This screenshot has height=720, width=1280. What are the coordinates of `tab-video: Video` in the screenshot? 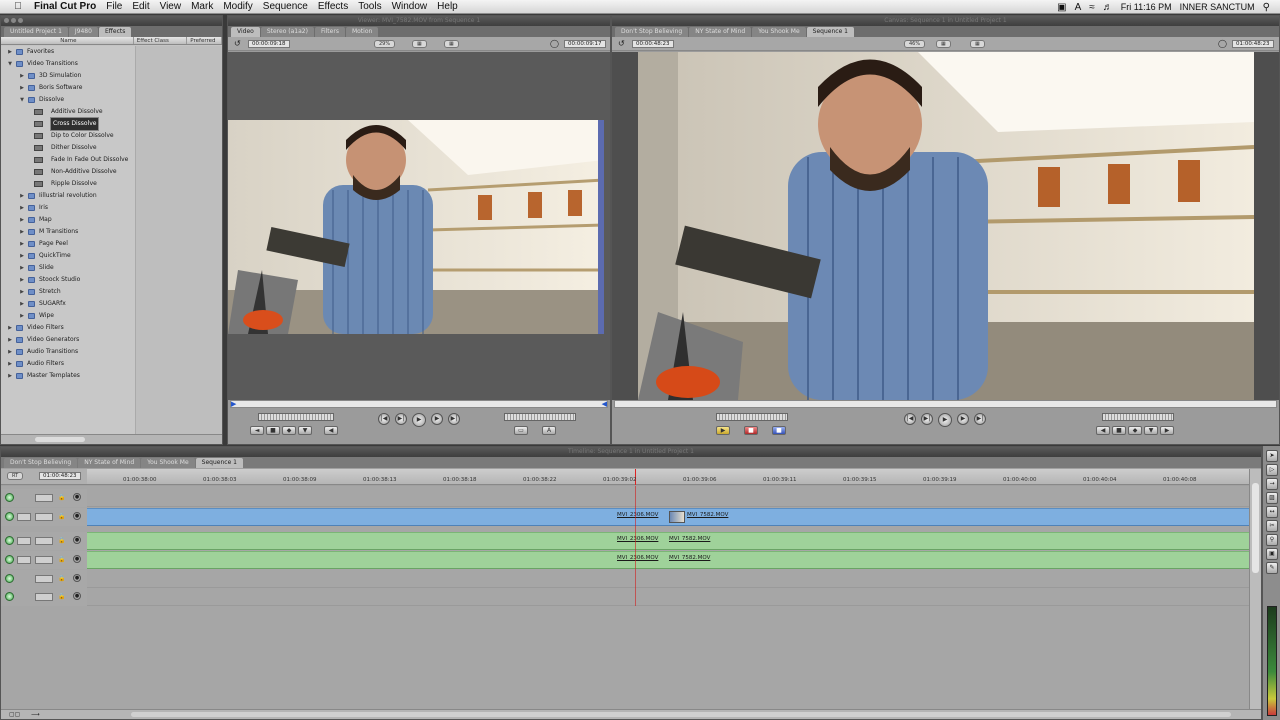 It's located at (245, 32).